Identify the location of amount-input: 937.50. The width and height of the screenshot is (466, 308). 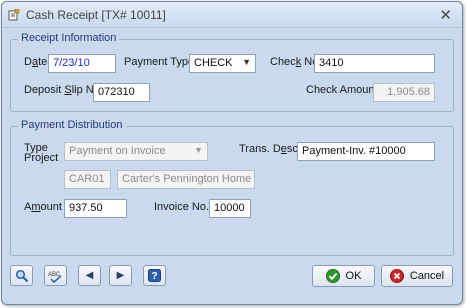
(95, 208).